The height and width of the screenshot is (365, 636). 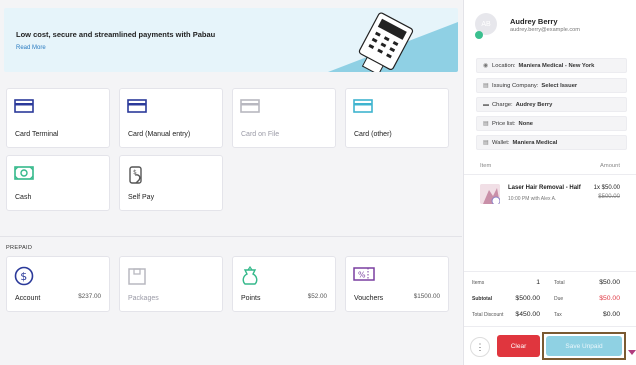 What do you see at coordinates (632, 352) in the screenshot?
I see `caret-down-icon` at bounding box center [632, 352].